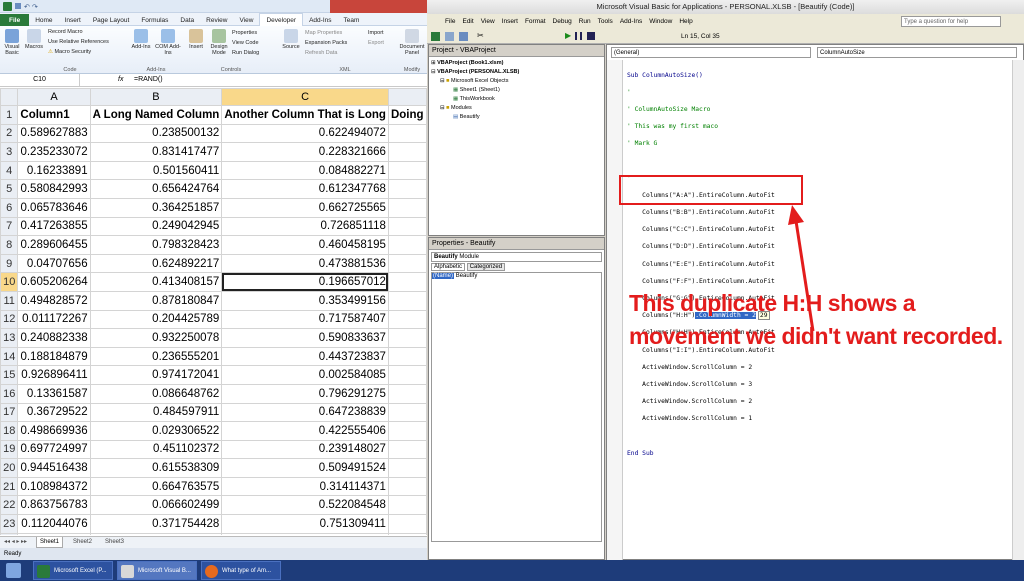 This screenshot has height=581, width=1024. I want to click on cell: 0.580842993, so click(54, 189).